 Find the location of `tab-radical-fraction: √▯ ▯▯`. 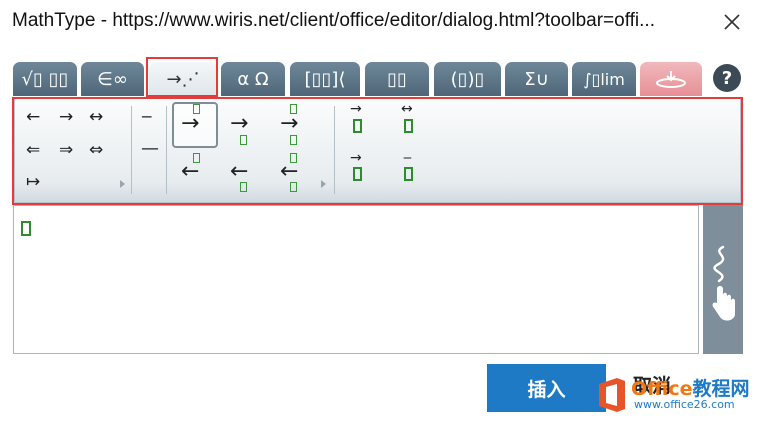

tab-radical-fraction: √▯ ▯▯ is located at coordinates (45, 79).